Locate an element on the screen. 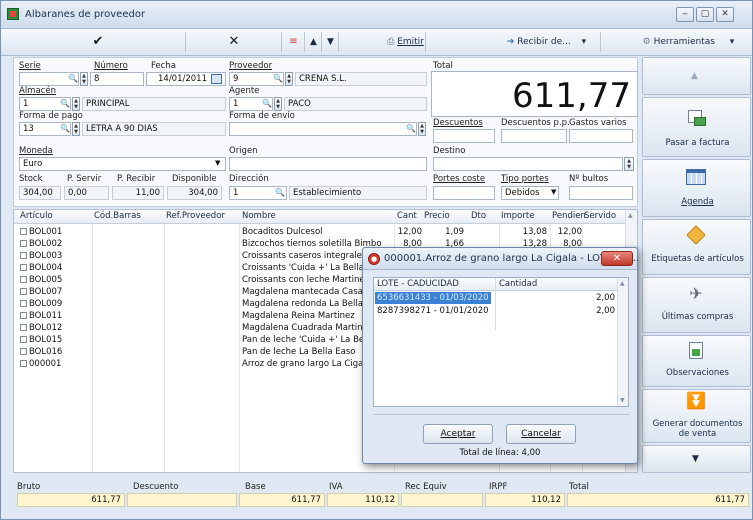 This screenshot has width=753, height=520. maximize-button: ▢ is located at coordinates (705, 14).